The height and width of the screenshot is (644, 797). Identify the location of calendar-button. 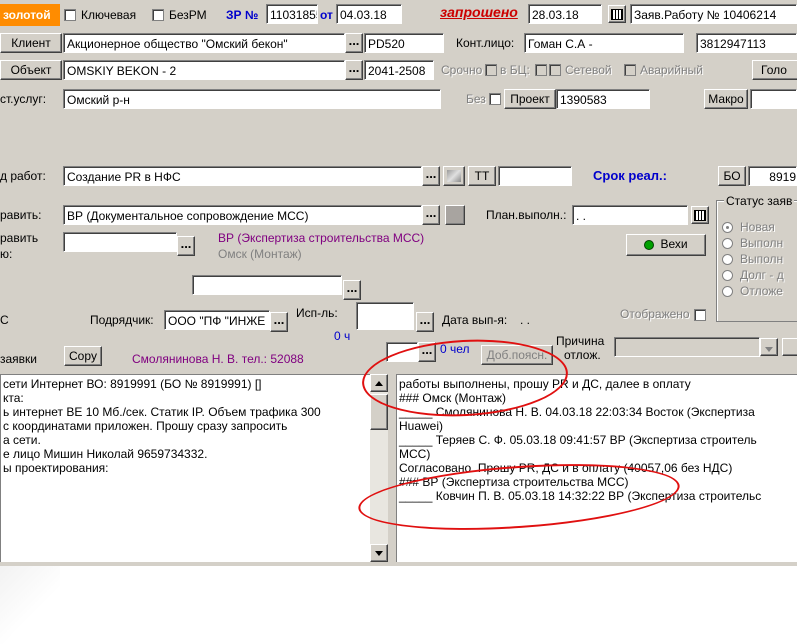
(617, 14).